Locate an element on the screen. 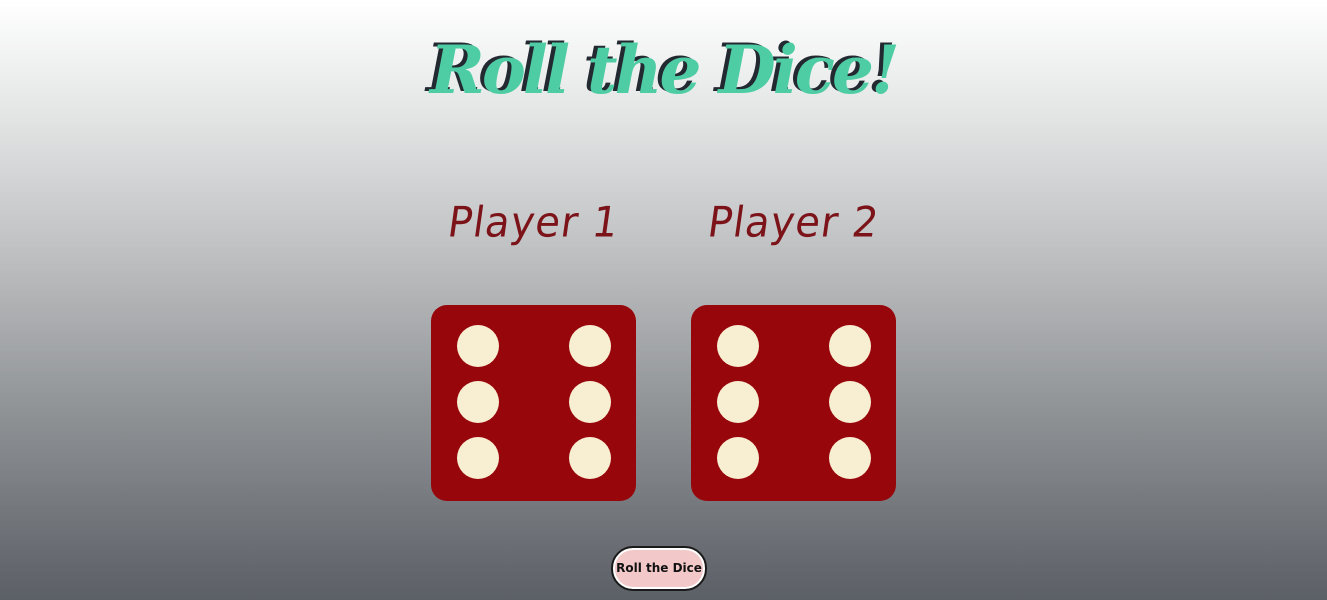 The height and width of the screenshot is (600, 1327). page-title: Roll the Dice! is located at coordinates (665, 70).